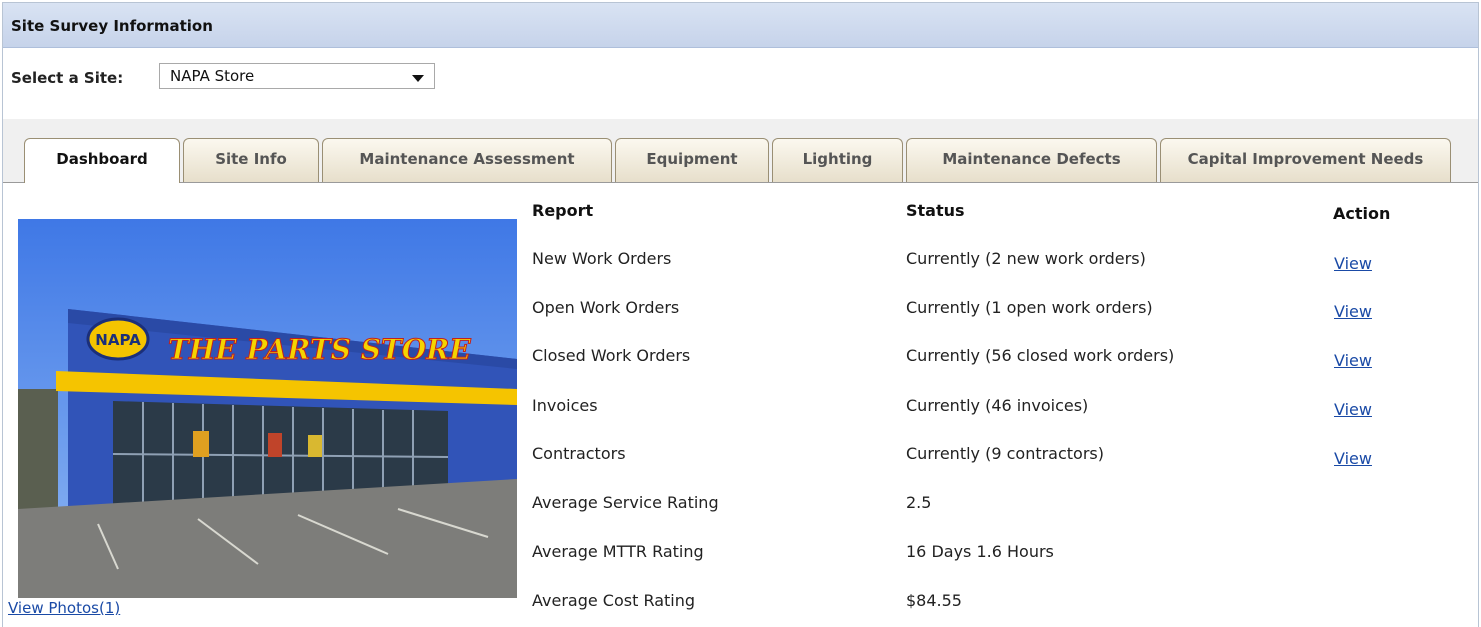  Describe the element at coordinates (606, 307) in the screenshot. I see `report-name: Open Work Orders` at that location.